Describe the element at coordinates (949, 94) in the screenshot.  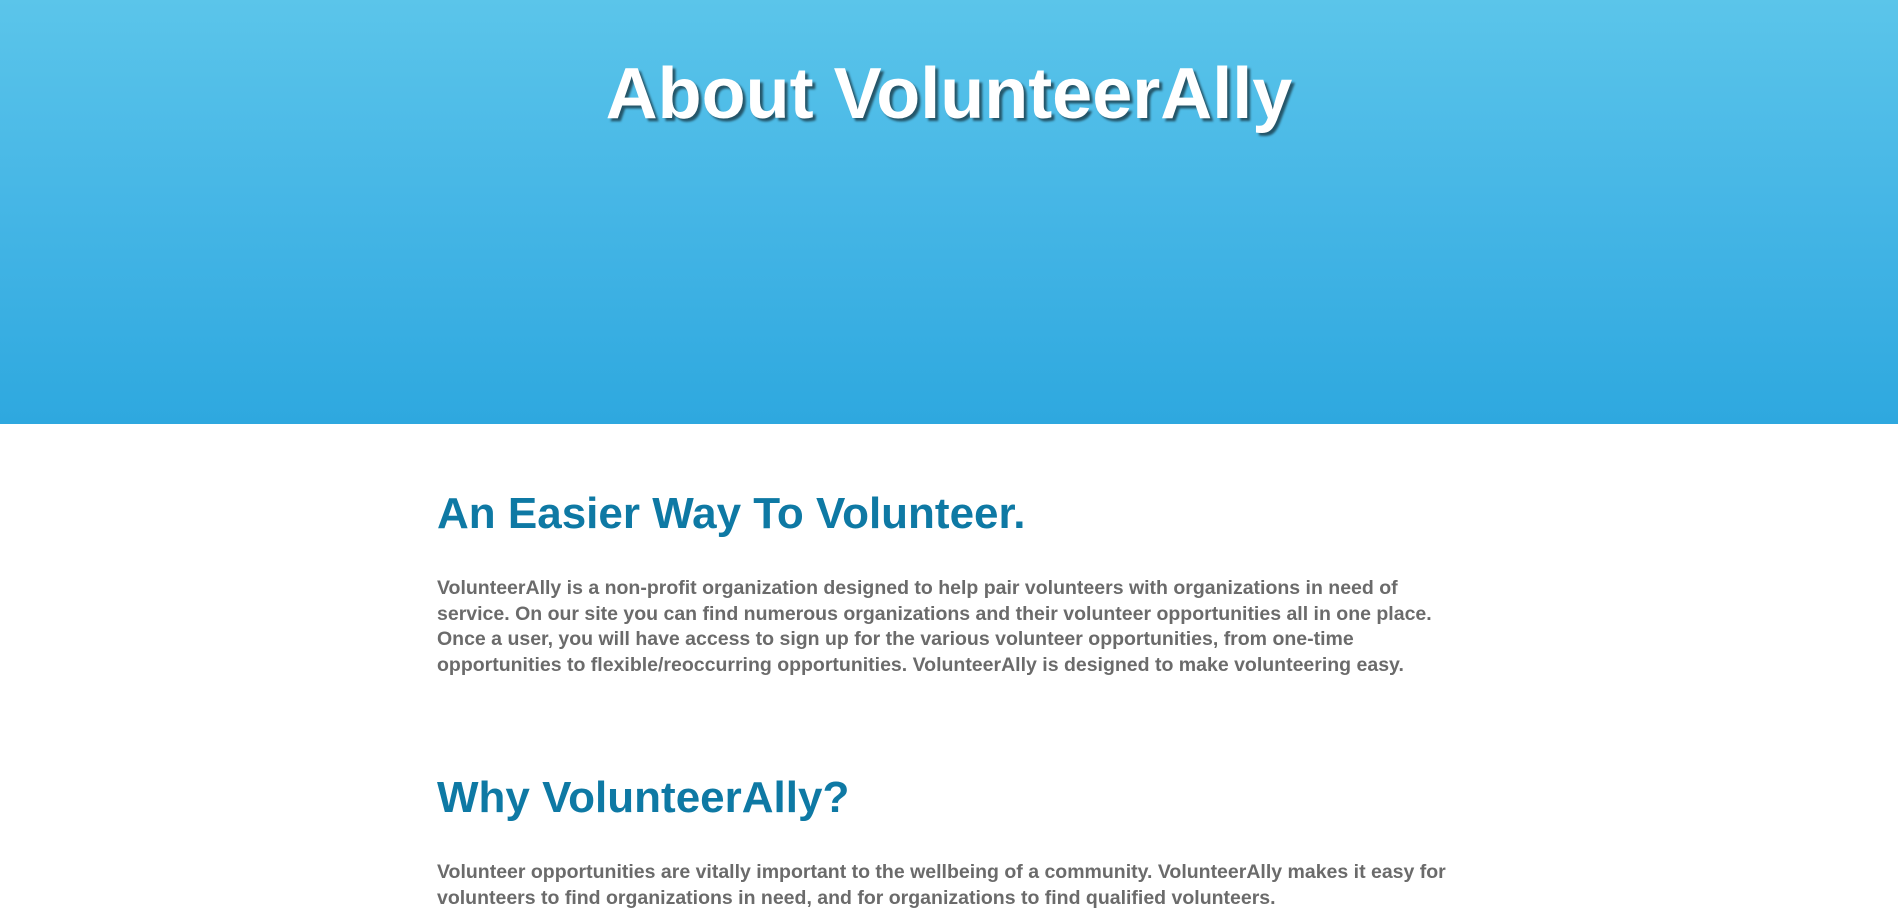
I see `page-title: About VolunteerAlly` at that location.